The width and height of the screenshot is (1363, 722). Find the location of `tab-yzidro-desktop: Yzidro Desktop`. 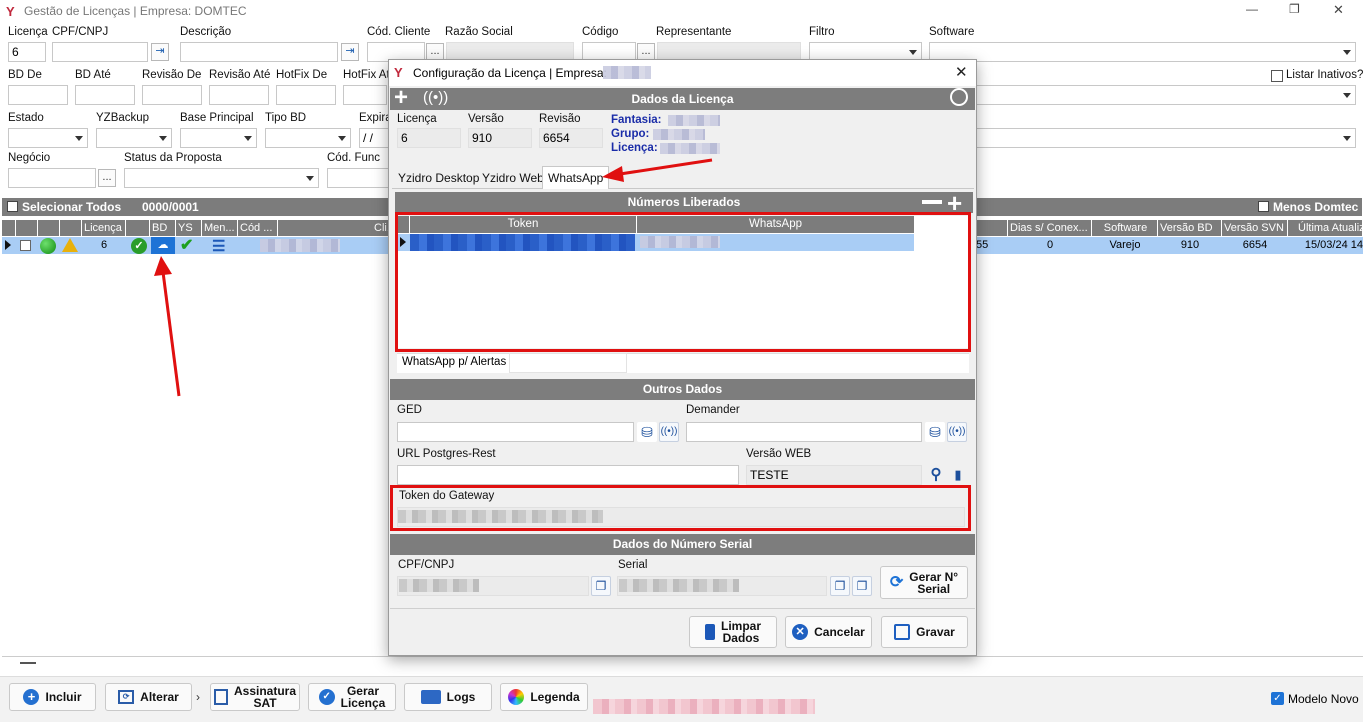

tab-yzidro-desktop: Yzidro Desktop is located at coordinates (438, 178).